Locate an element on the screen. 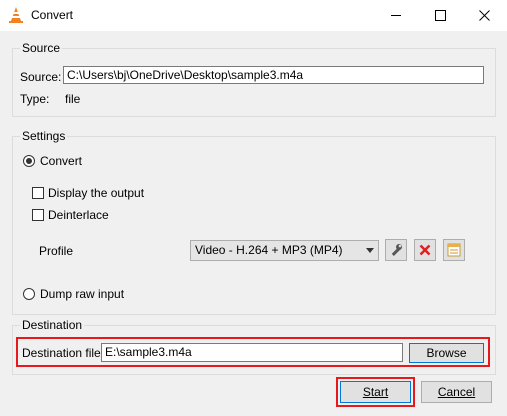 This screenshot has width=507, height=416. cancel-button-label: Cancel is located at coordinates (456, 392).